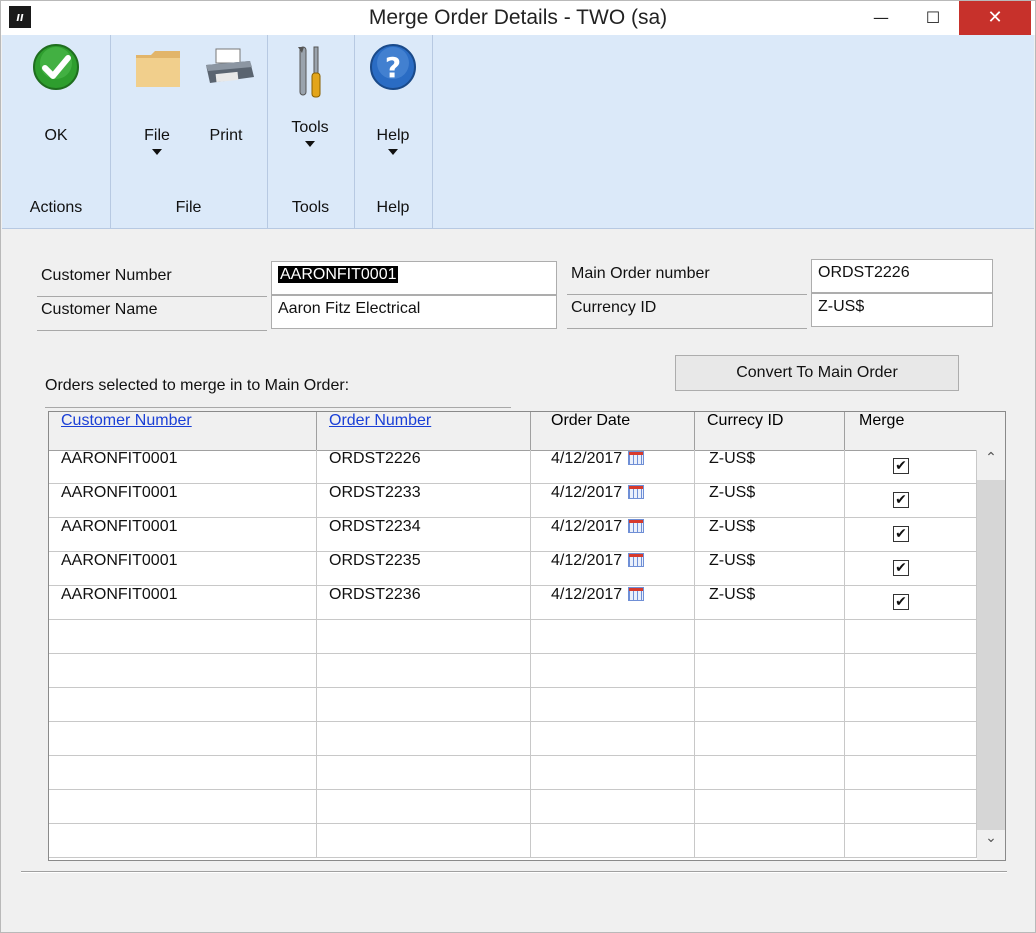  Describe the element at coordinates (817, 373) in the screenshot. I see `convert-to-main-order-button: Convert To Main Order` at that location.